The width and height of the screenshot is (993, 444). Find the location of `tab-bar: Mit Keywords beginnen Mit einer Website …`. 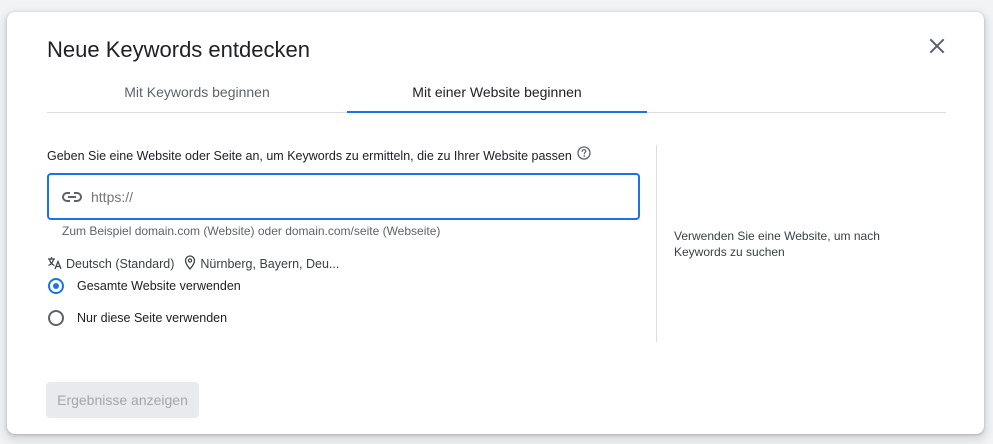

tab-bar: Mit Keywords beginnen Mit einer Website … is located at coordinates (496, 92).